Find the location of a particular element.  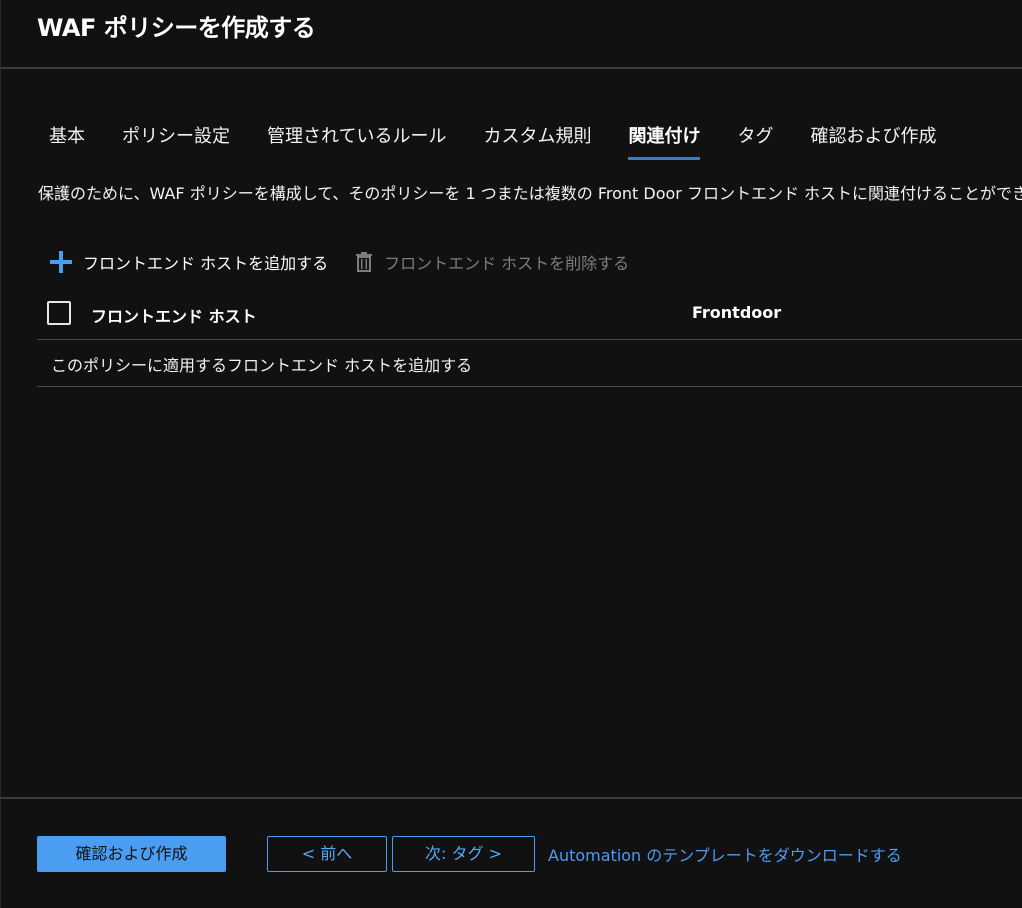

tab-custom-rules: カスタム規則 is located at coordinates (537, 140).